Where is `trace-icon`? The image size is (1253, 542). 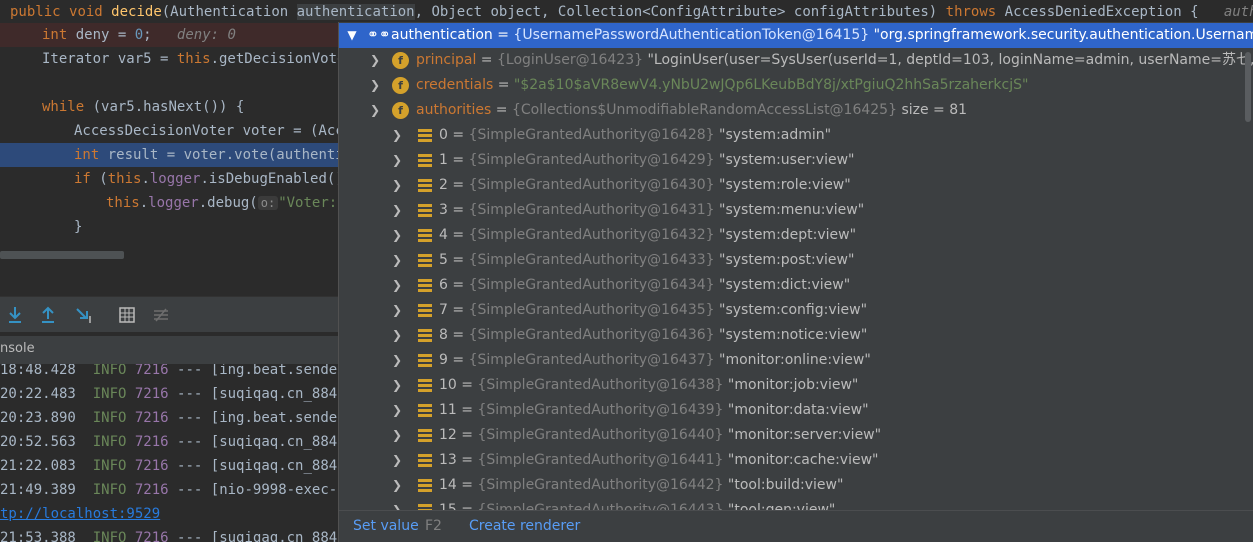
trace-icon is located at coordinates (161, 315).